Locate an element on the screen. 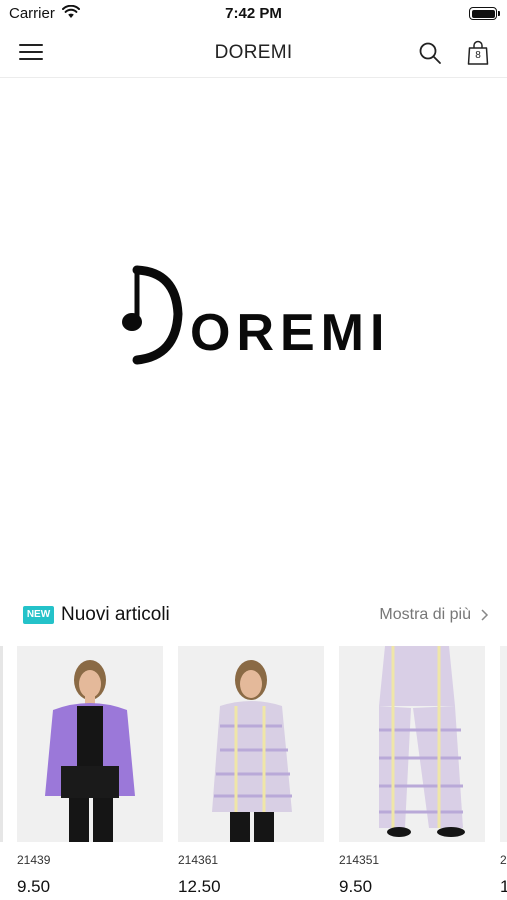  shopping-bag-button: 8 is located at coordinates (478, 53).